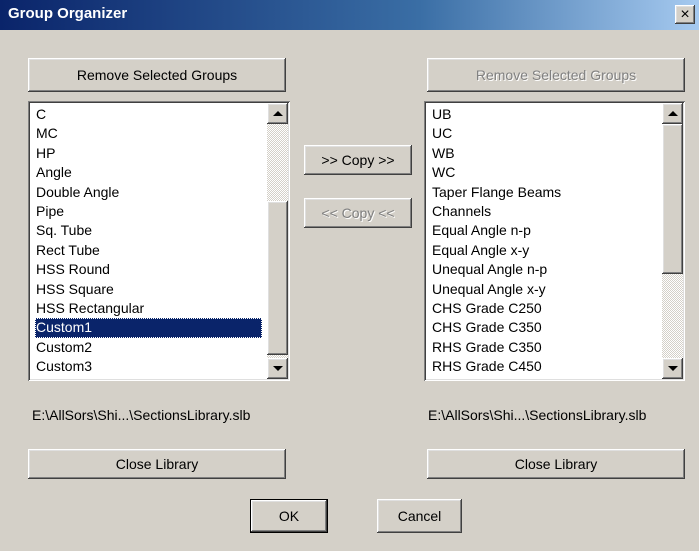 This screenshot has width=699, height=551. I want to click on list-item: Custom3, so click(148, 366).